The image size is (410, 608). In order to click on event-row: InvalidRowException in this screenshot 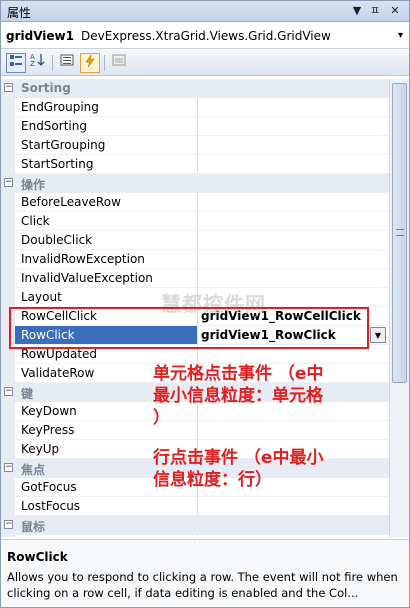, I will do `click(195, 259)`.